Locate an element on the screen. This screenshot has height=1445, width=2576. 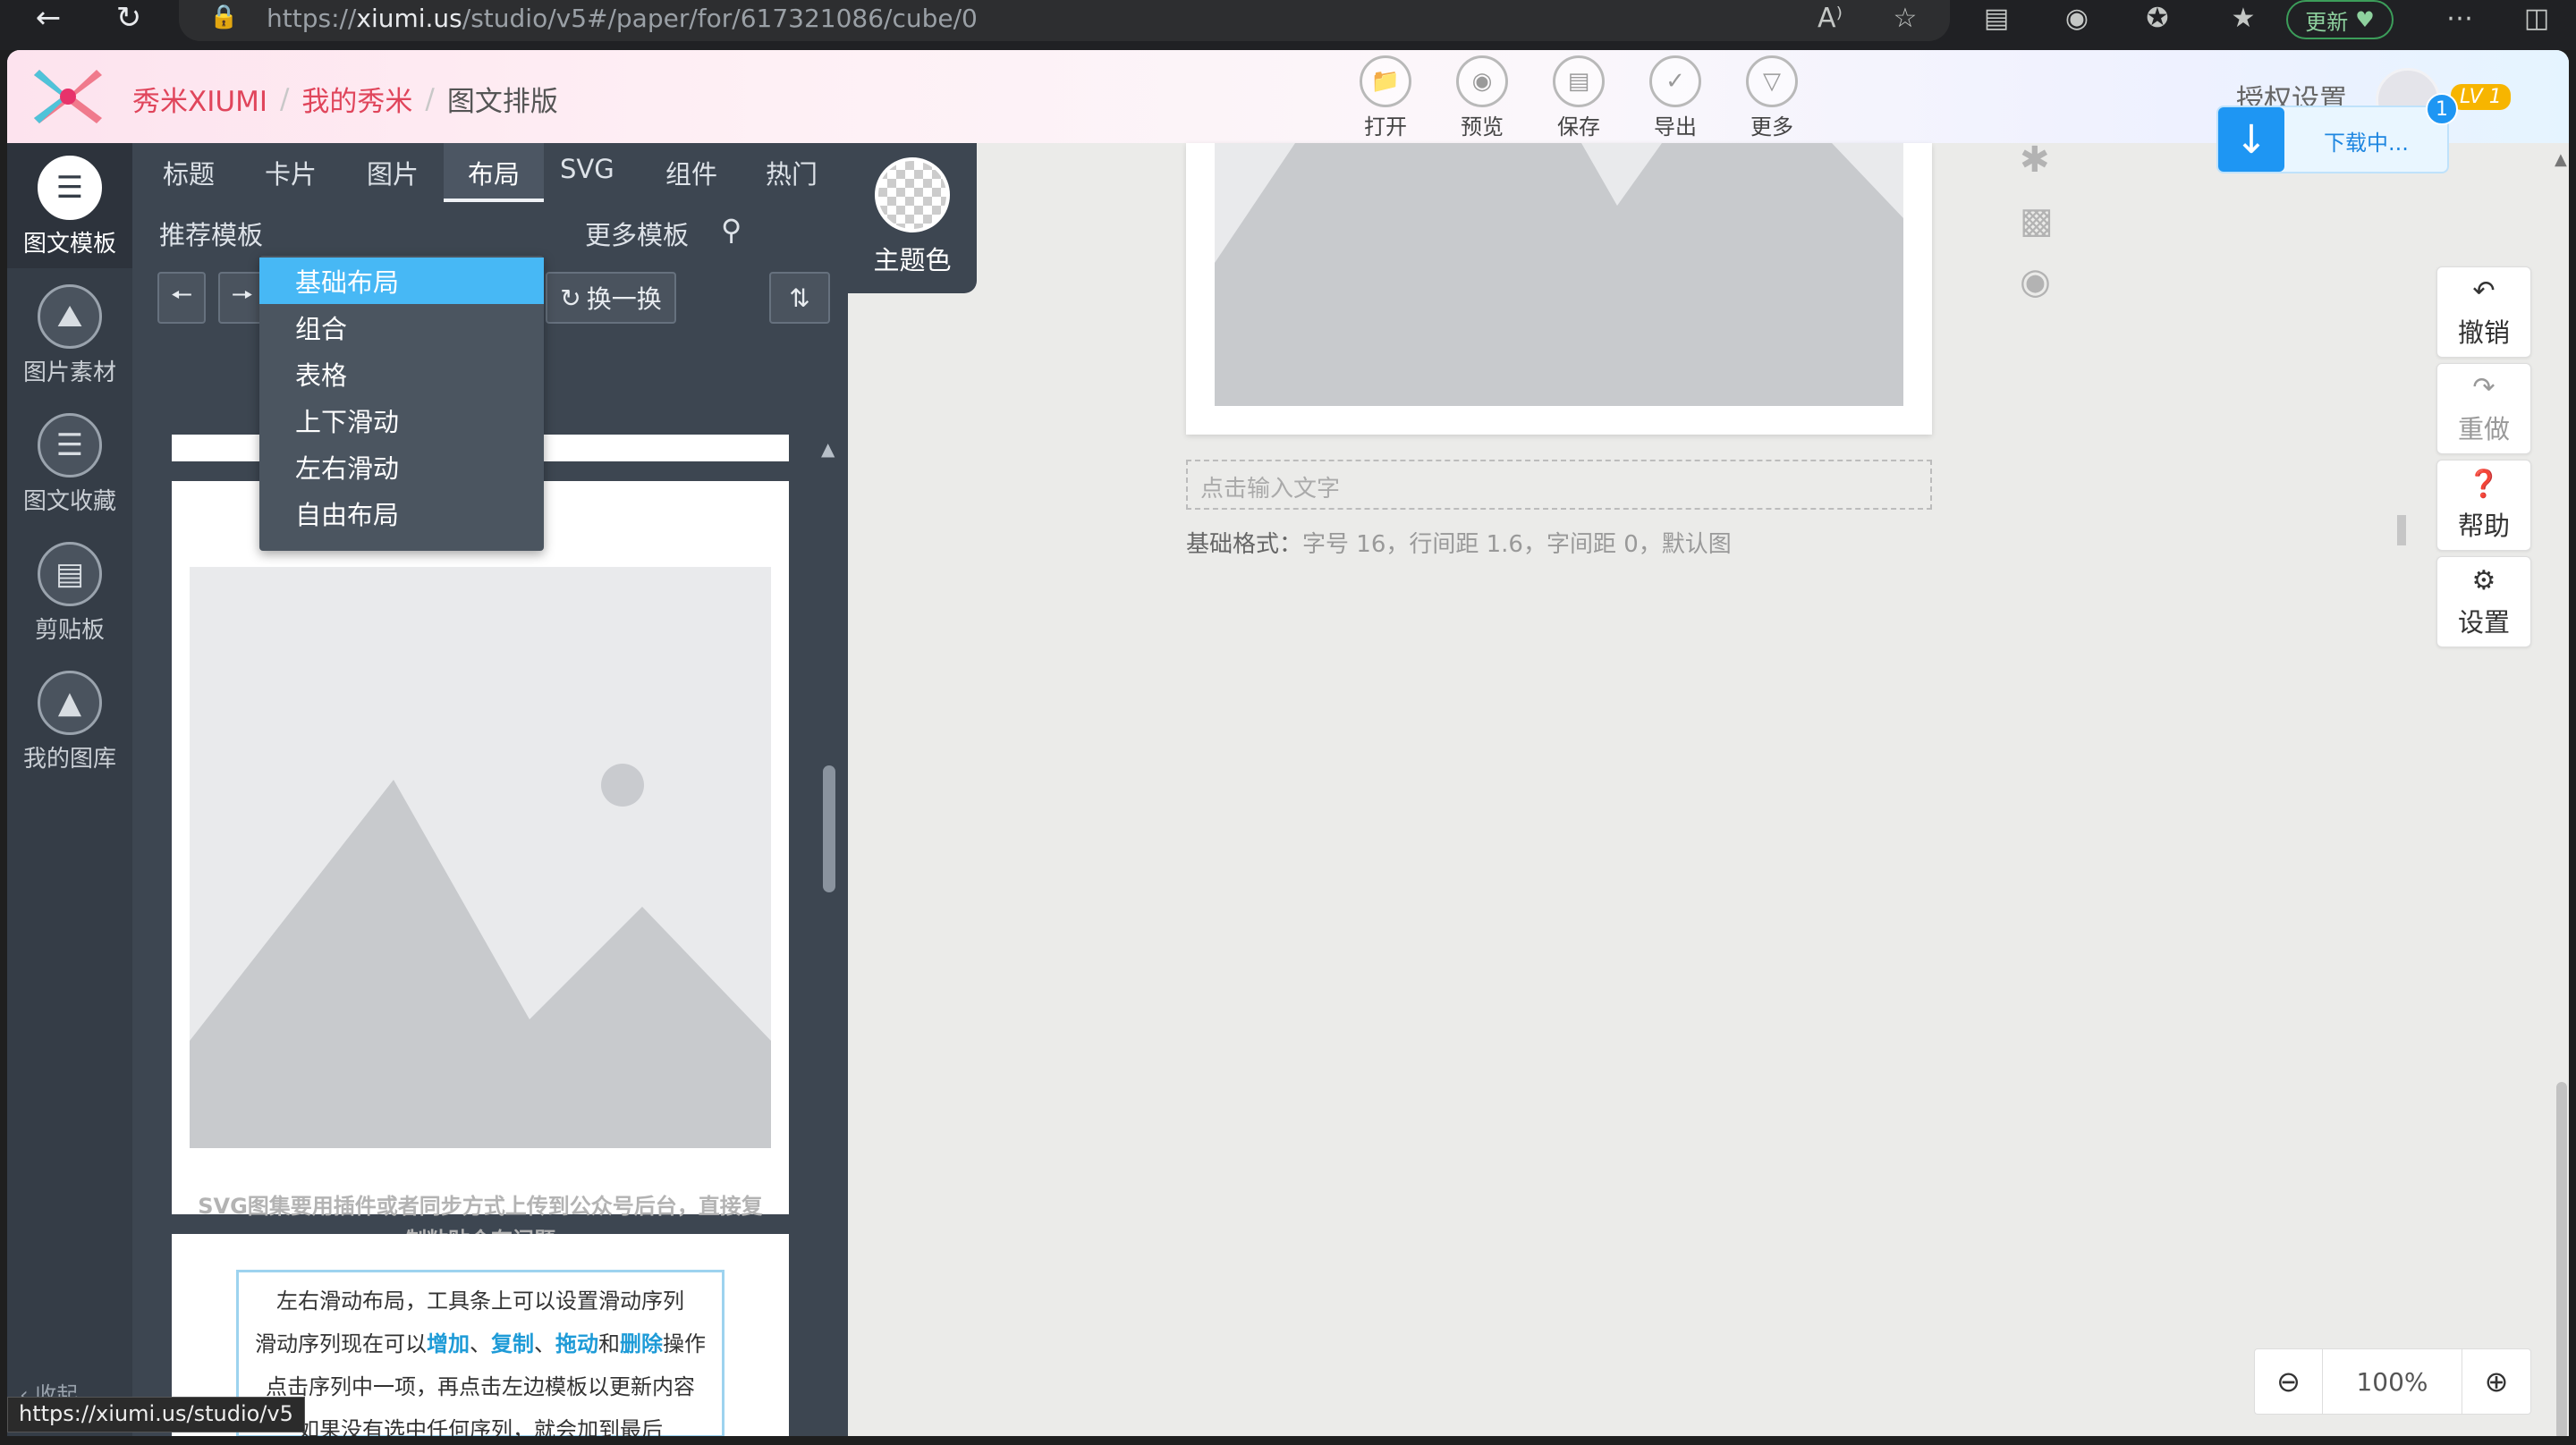
picture-icon: ⛰ is located at coordinates (70, 316).